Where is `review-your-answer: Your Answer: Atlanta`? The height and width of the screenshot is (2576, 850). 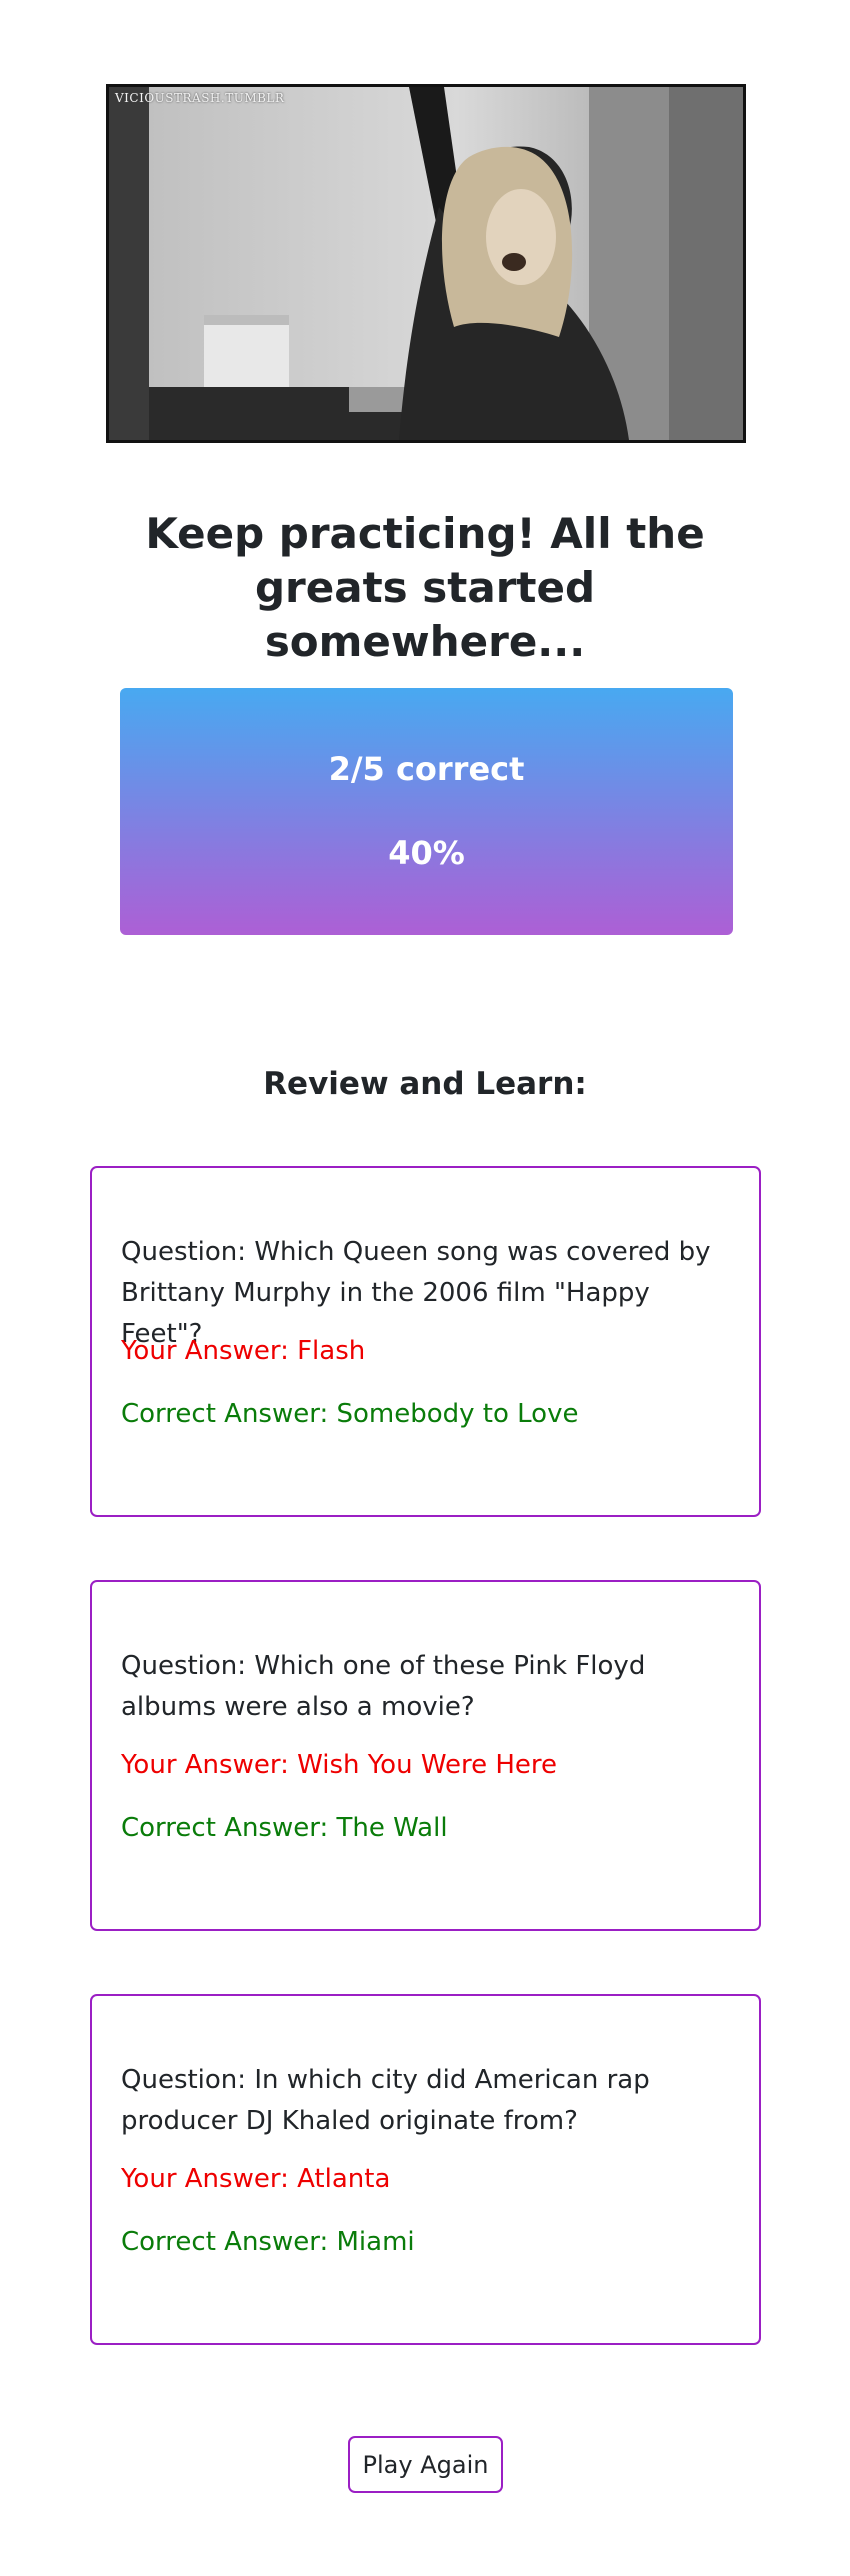
review-your-answer: Your Answer: Atlanta is located at coordinates (256, 2179).